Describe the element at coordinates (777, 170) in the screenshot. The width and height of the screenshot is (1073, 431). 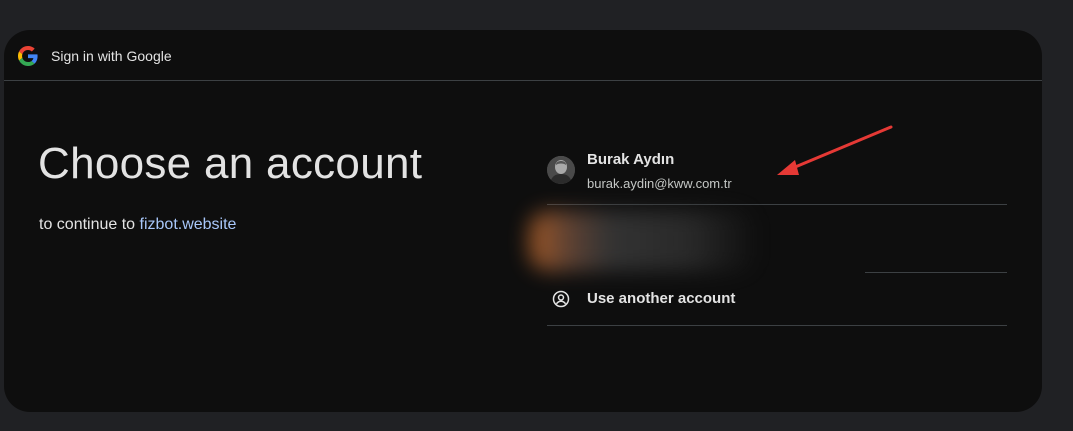
I see `account-item: Burak Aydın burak.aydin@kww.com.tr` at that location.